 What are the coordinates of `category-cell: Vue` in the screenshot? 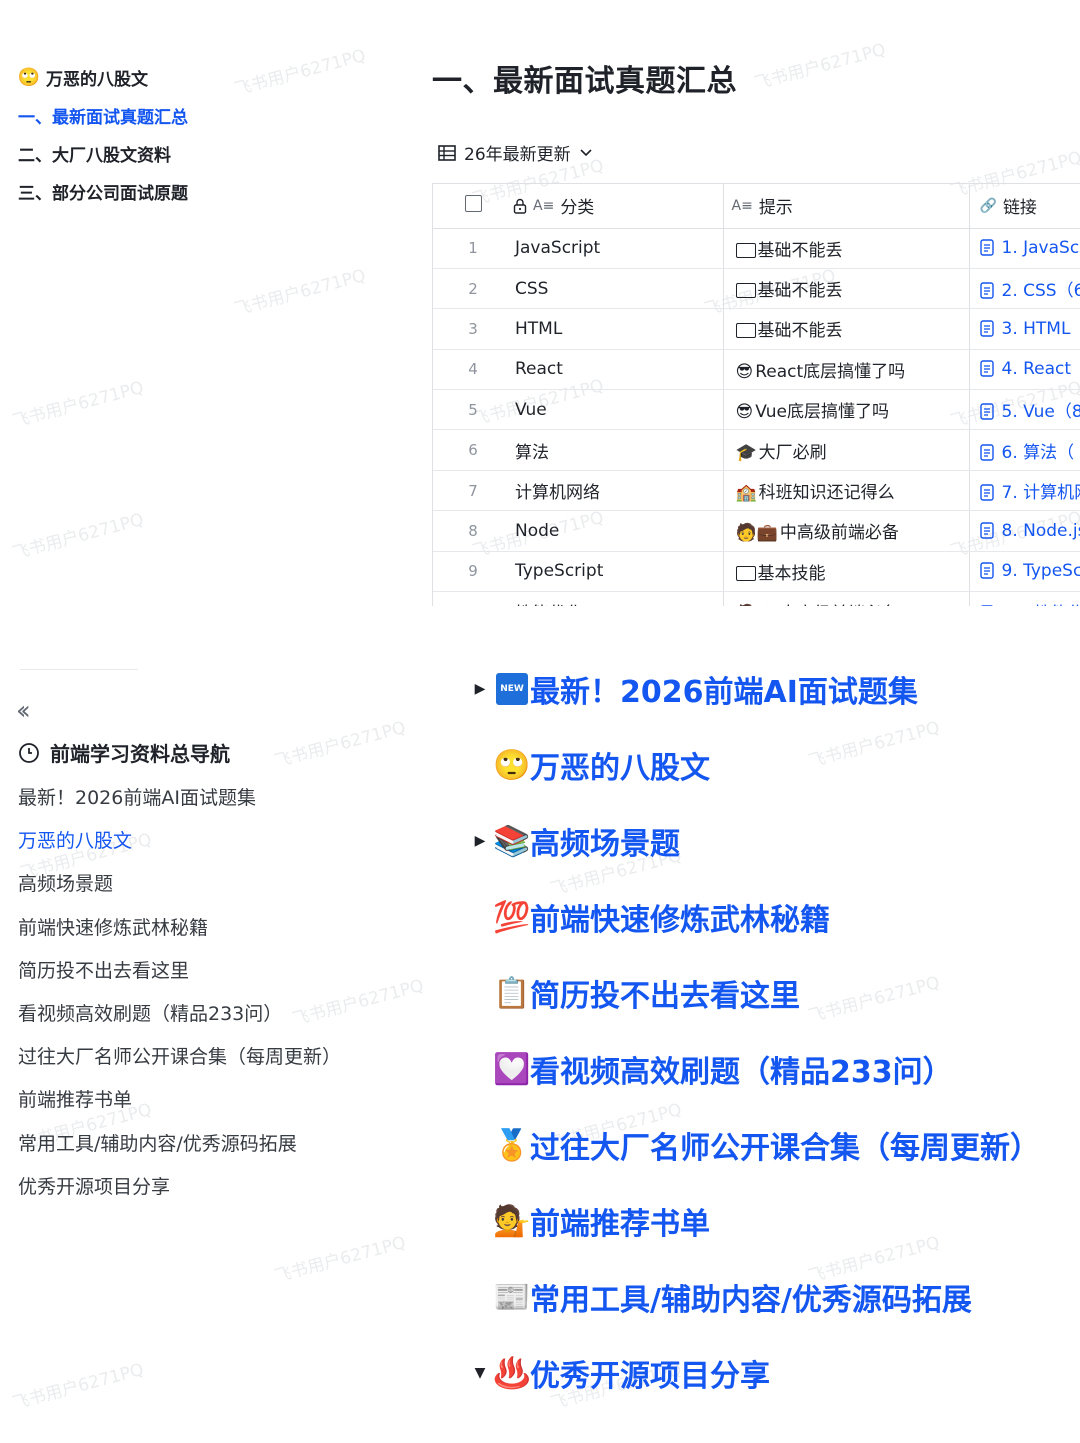 It's located at (618, 410).